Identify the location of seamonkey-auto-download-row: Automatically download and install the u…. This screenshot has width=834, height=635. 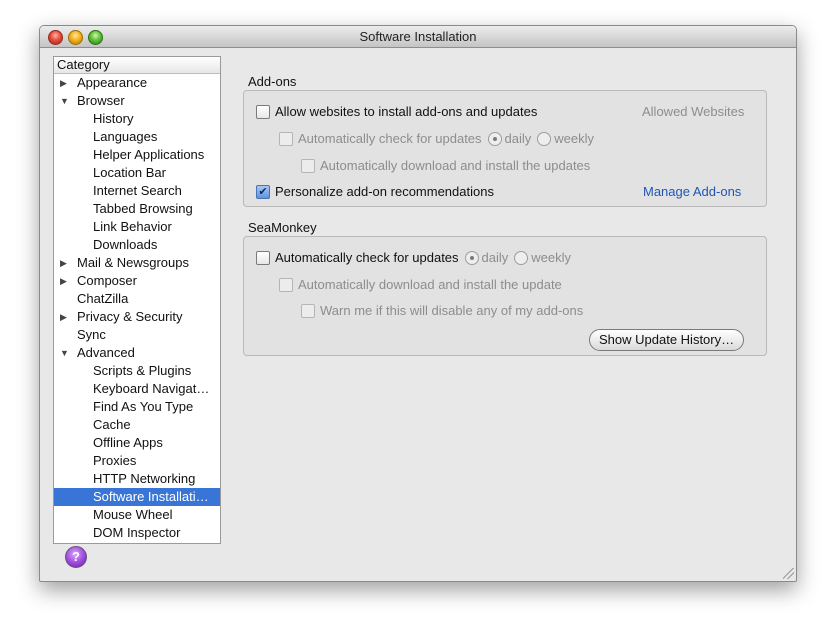
(420, 285).